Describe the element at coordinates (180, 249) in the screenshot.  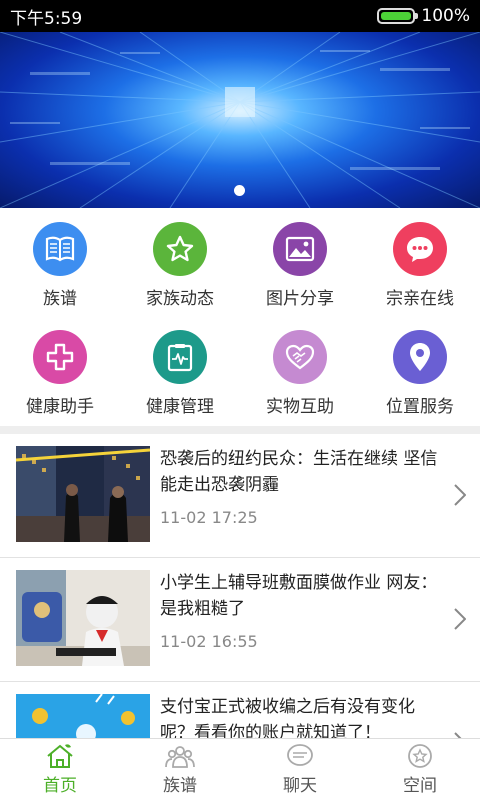
I see `star-icon` at that location.